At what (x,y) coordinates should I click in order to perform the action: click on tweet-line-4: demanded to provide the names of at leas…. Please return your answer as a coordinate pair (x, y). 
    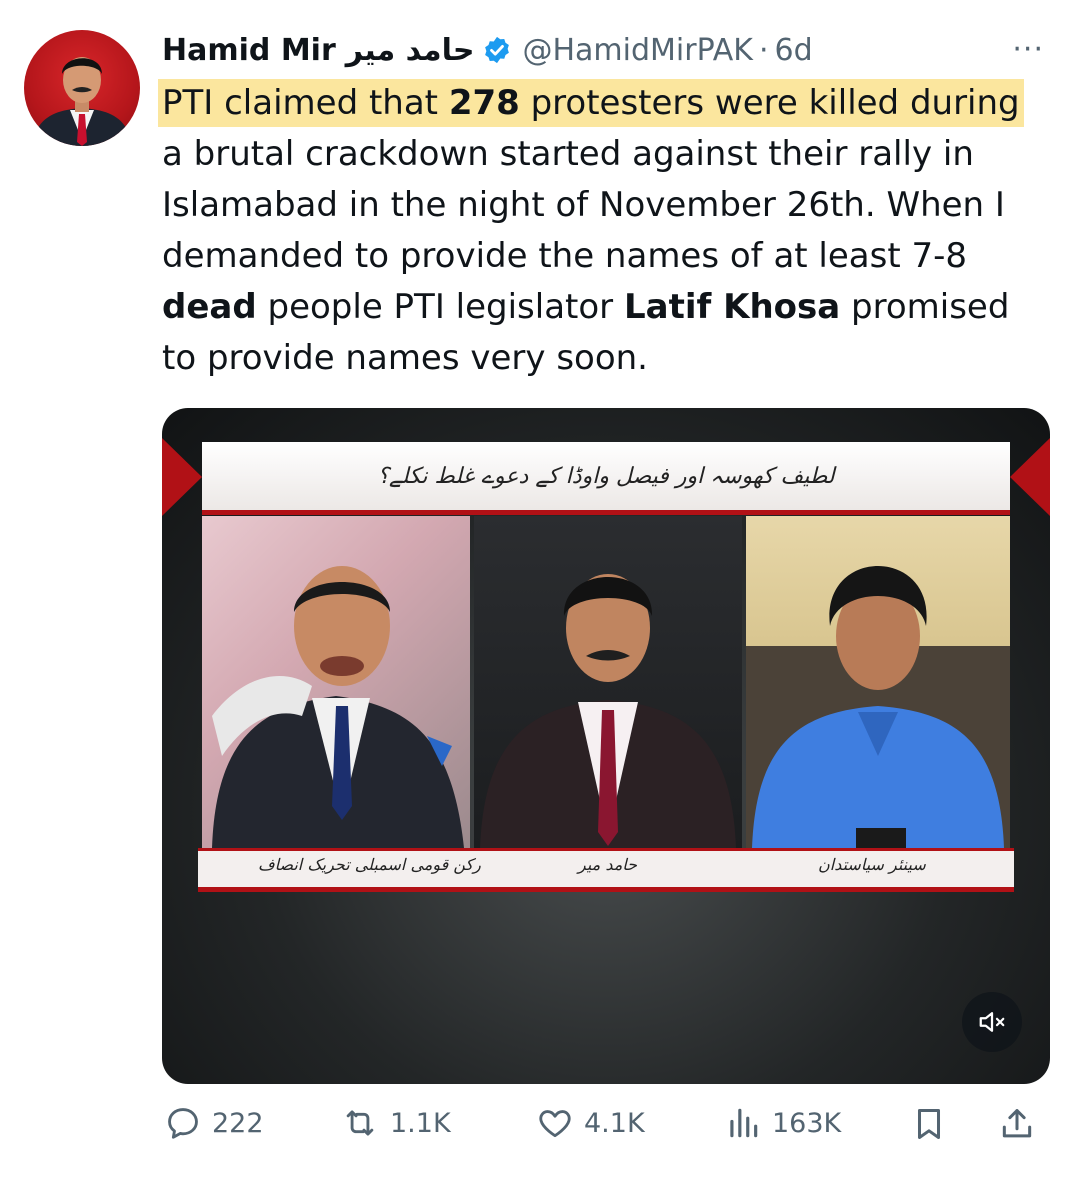
    Looking at the image, I should click on (565, 256).